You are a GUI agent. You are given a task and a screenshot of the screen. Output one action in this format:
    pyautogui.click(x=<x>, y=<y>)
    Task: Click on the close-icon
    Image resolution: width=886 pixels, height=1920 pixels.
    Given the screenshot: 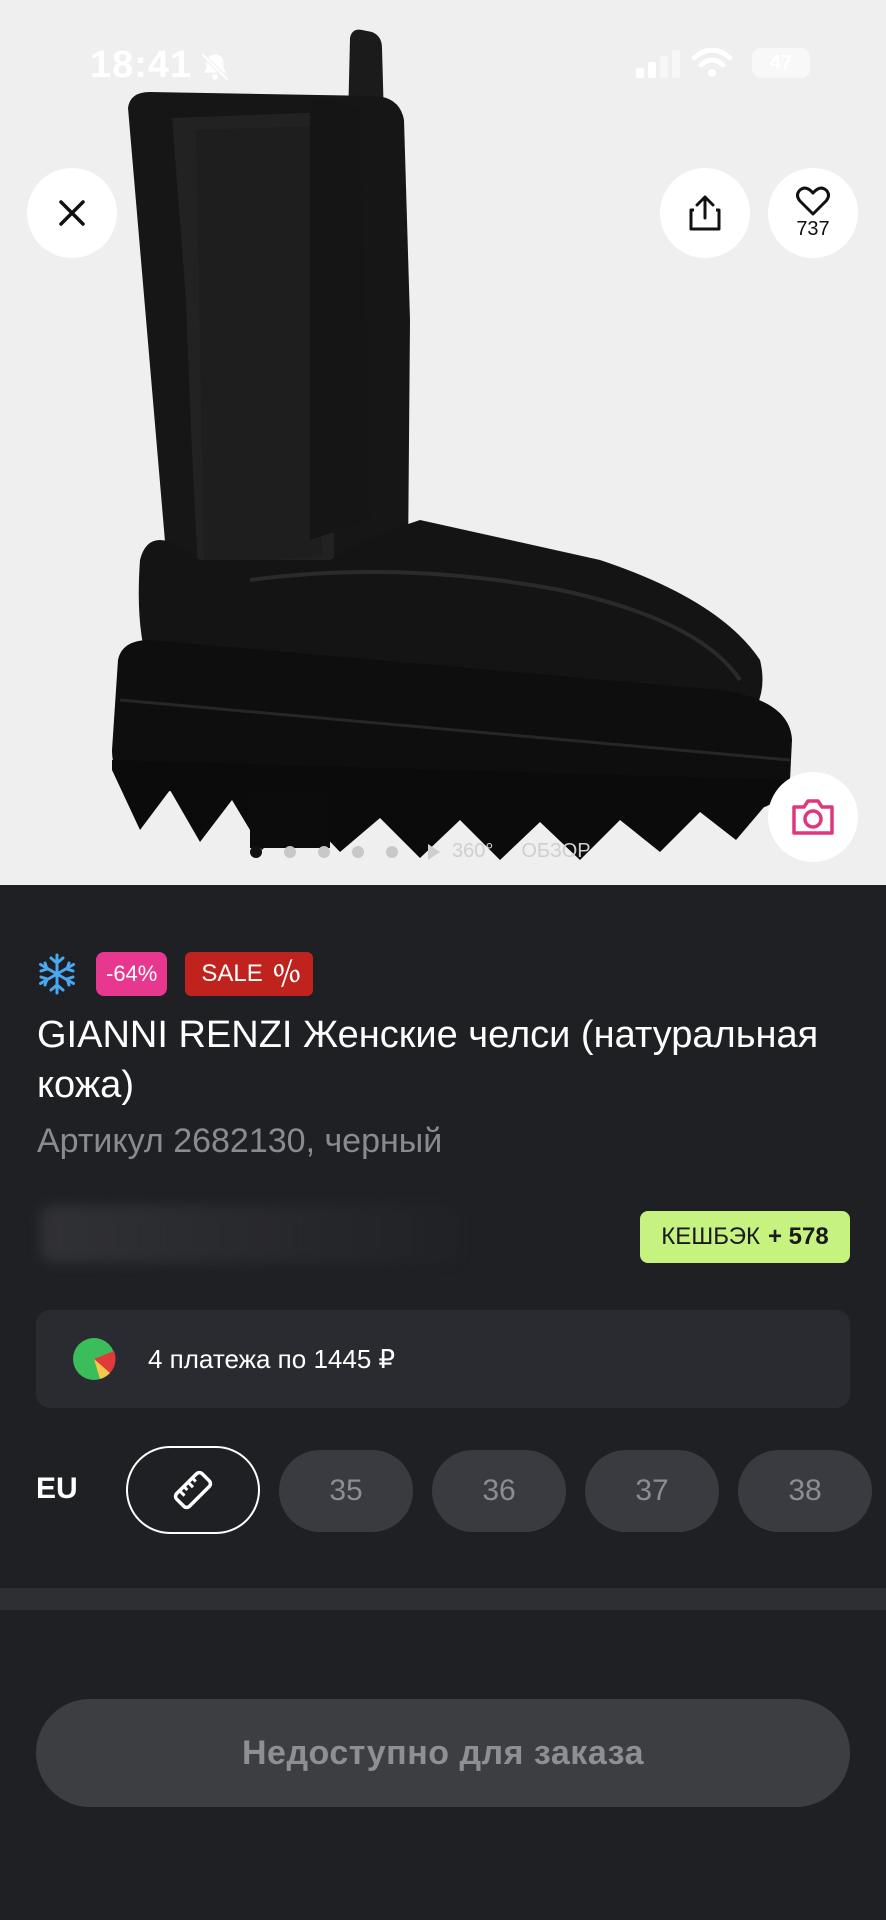 What is the action you would take?
    pyautogui.click(x=72, y=213)
    